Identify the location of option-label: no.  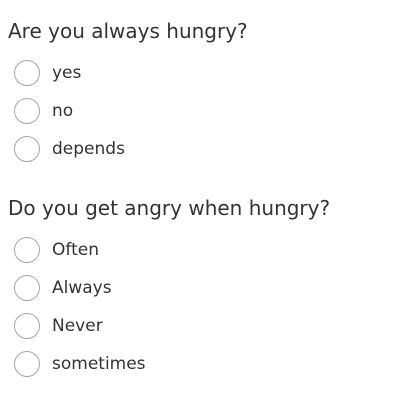
(63, 111).